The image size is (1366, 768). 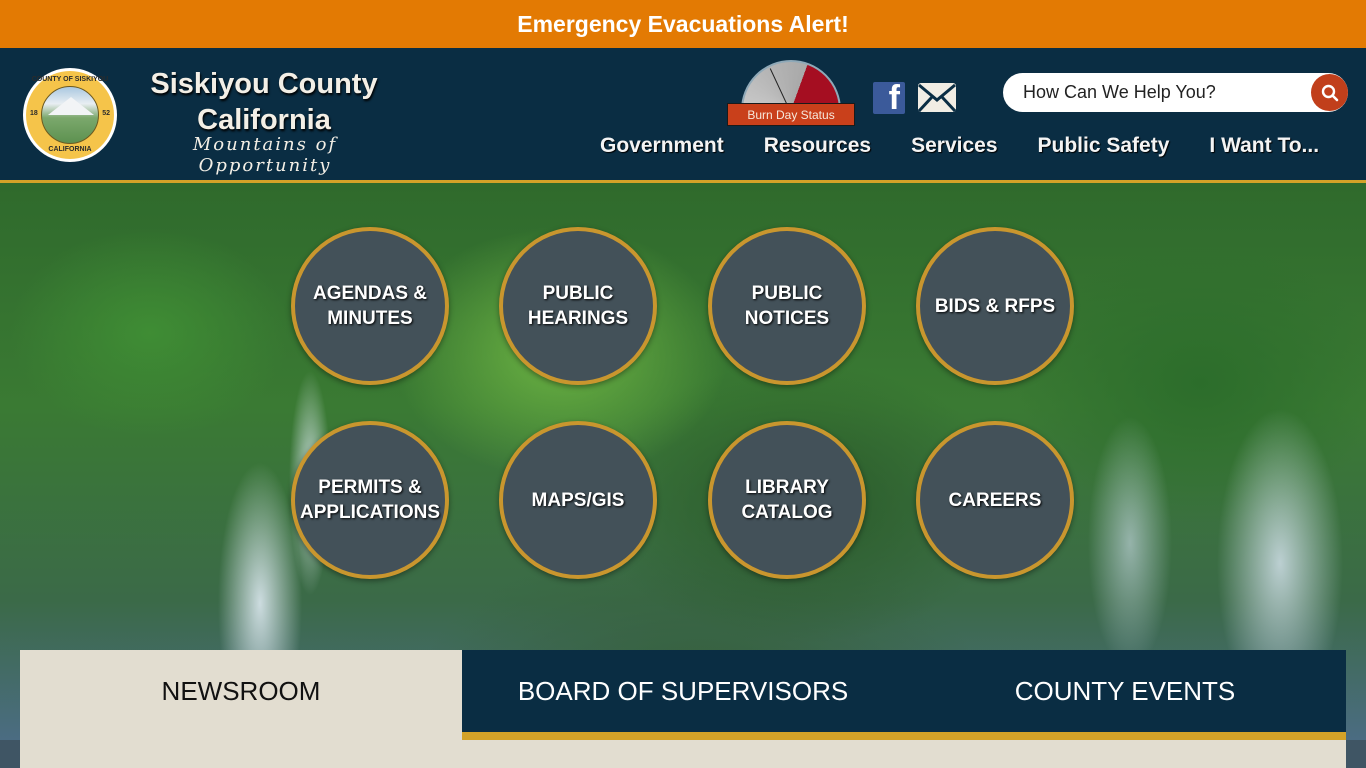 I want to click on mountain-icon, so click(x=71, y=106).